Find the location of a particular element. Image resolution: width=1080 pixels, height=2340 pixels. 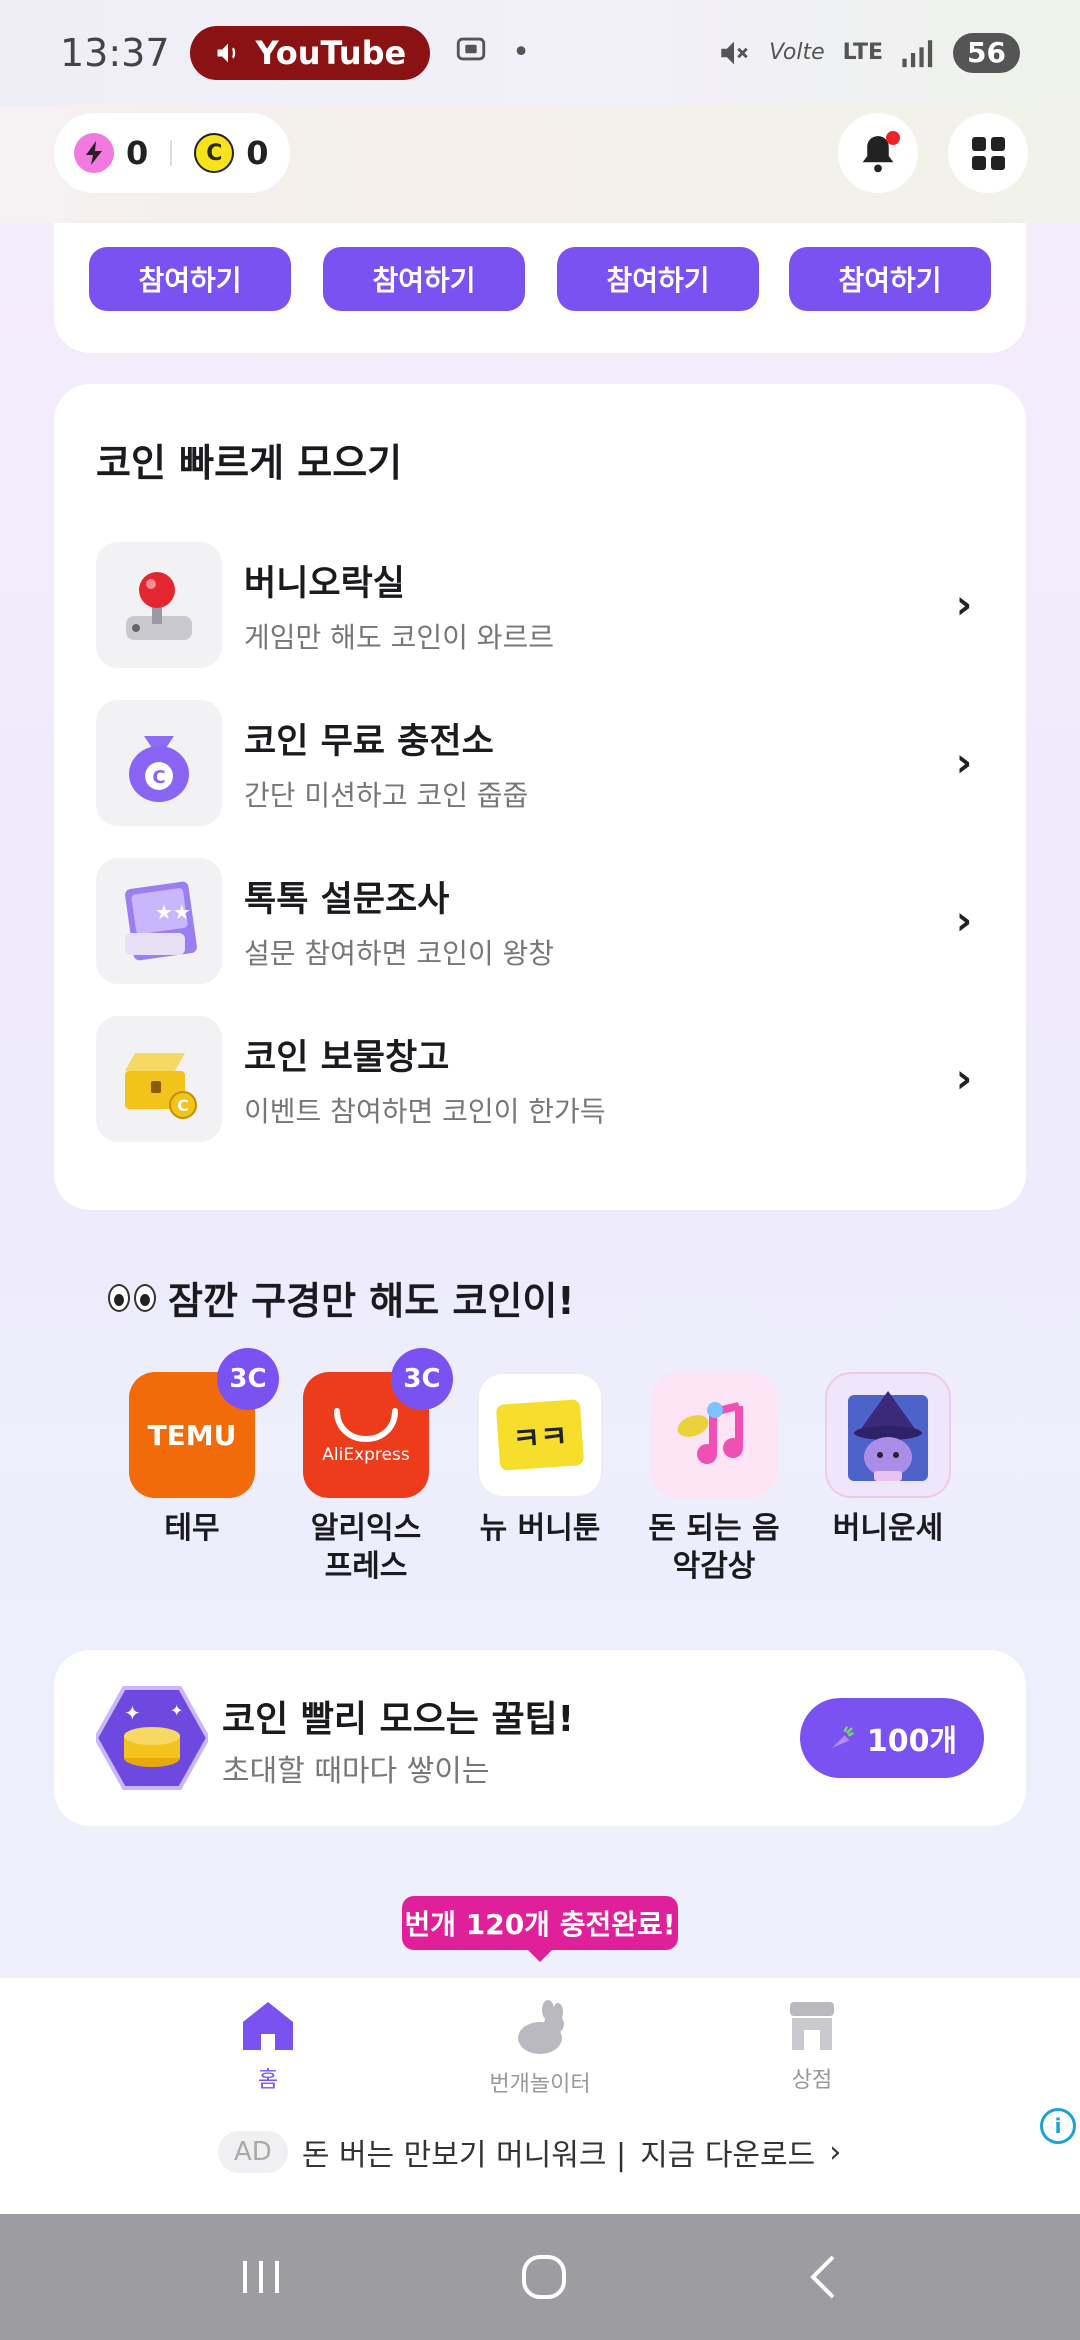

temu-icon: TEMU 3C is located at coordinates (204, 1423).